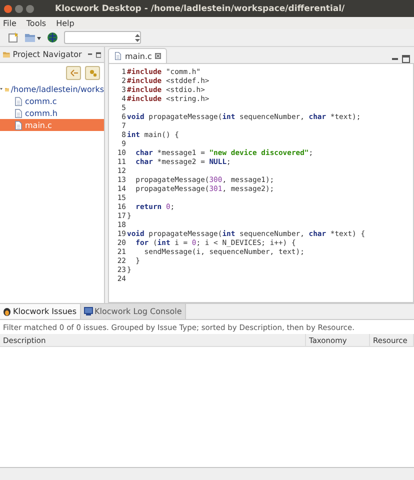 Image resolution: width=414 pixels, height=480 pixels. Describe the element at coordinates (6, 54) in the screenshot. I see `folder-icon` at that location.